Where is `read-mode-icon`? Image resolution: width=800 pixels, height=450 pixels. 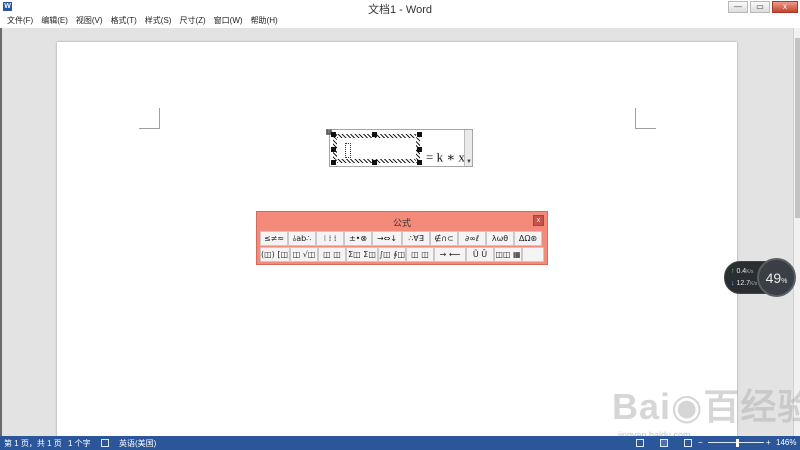 read-mode-icon is located at coordinates (640, 443).